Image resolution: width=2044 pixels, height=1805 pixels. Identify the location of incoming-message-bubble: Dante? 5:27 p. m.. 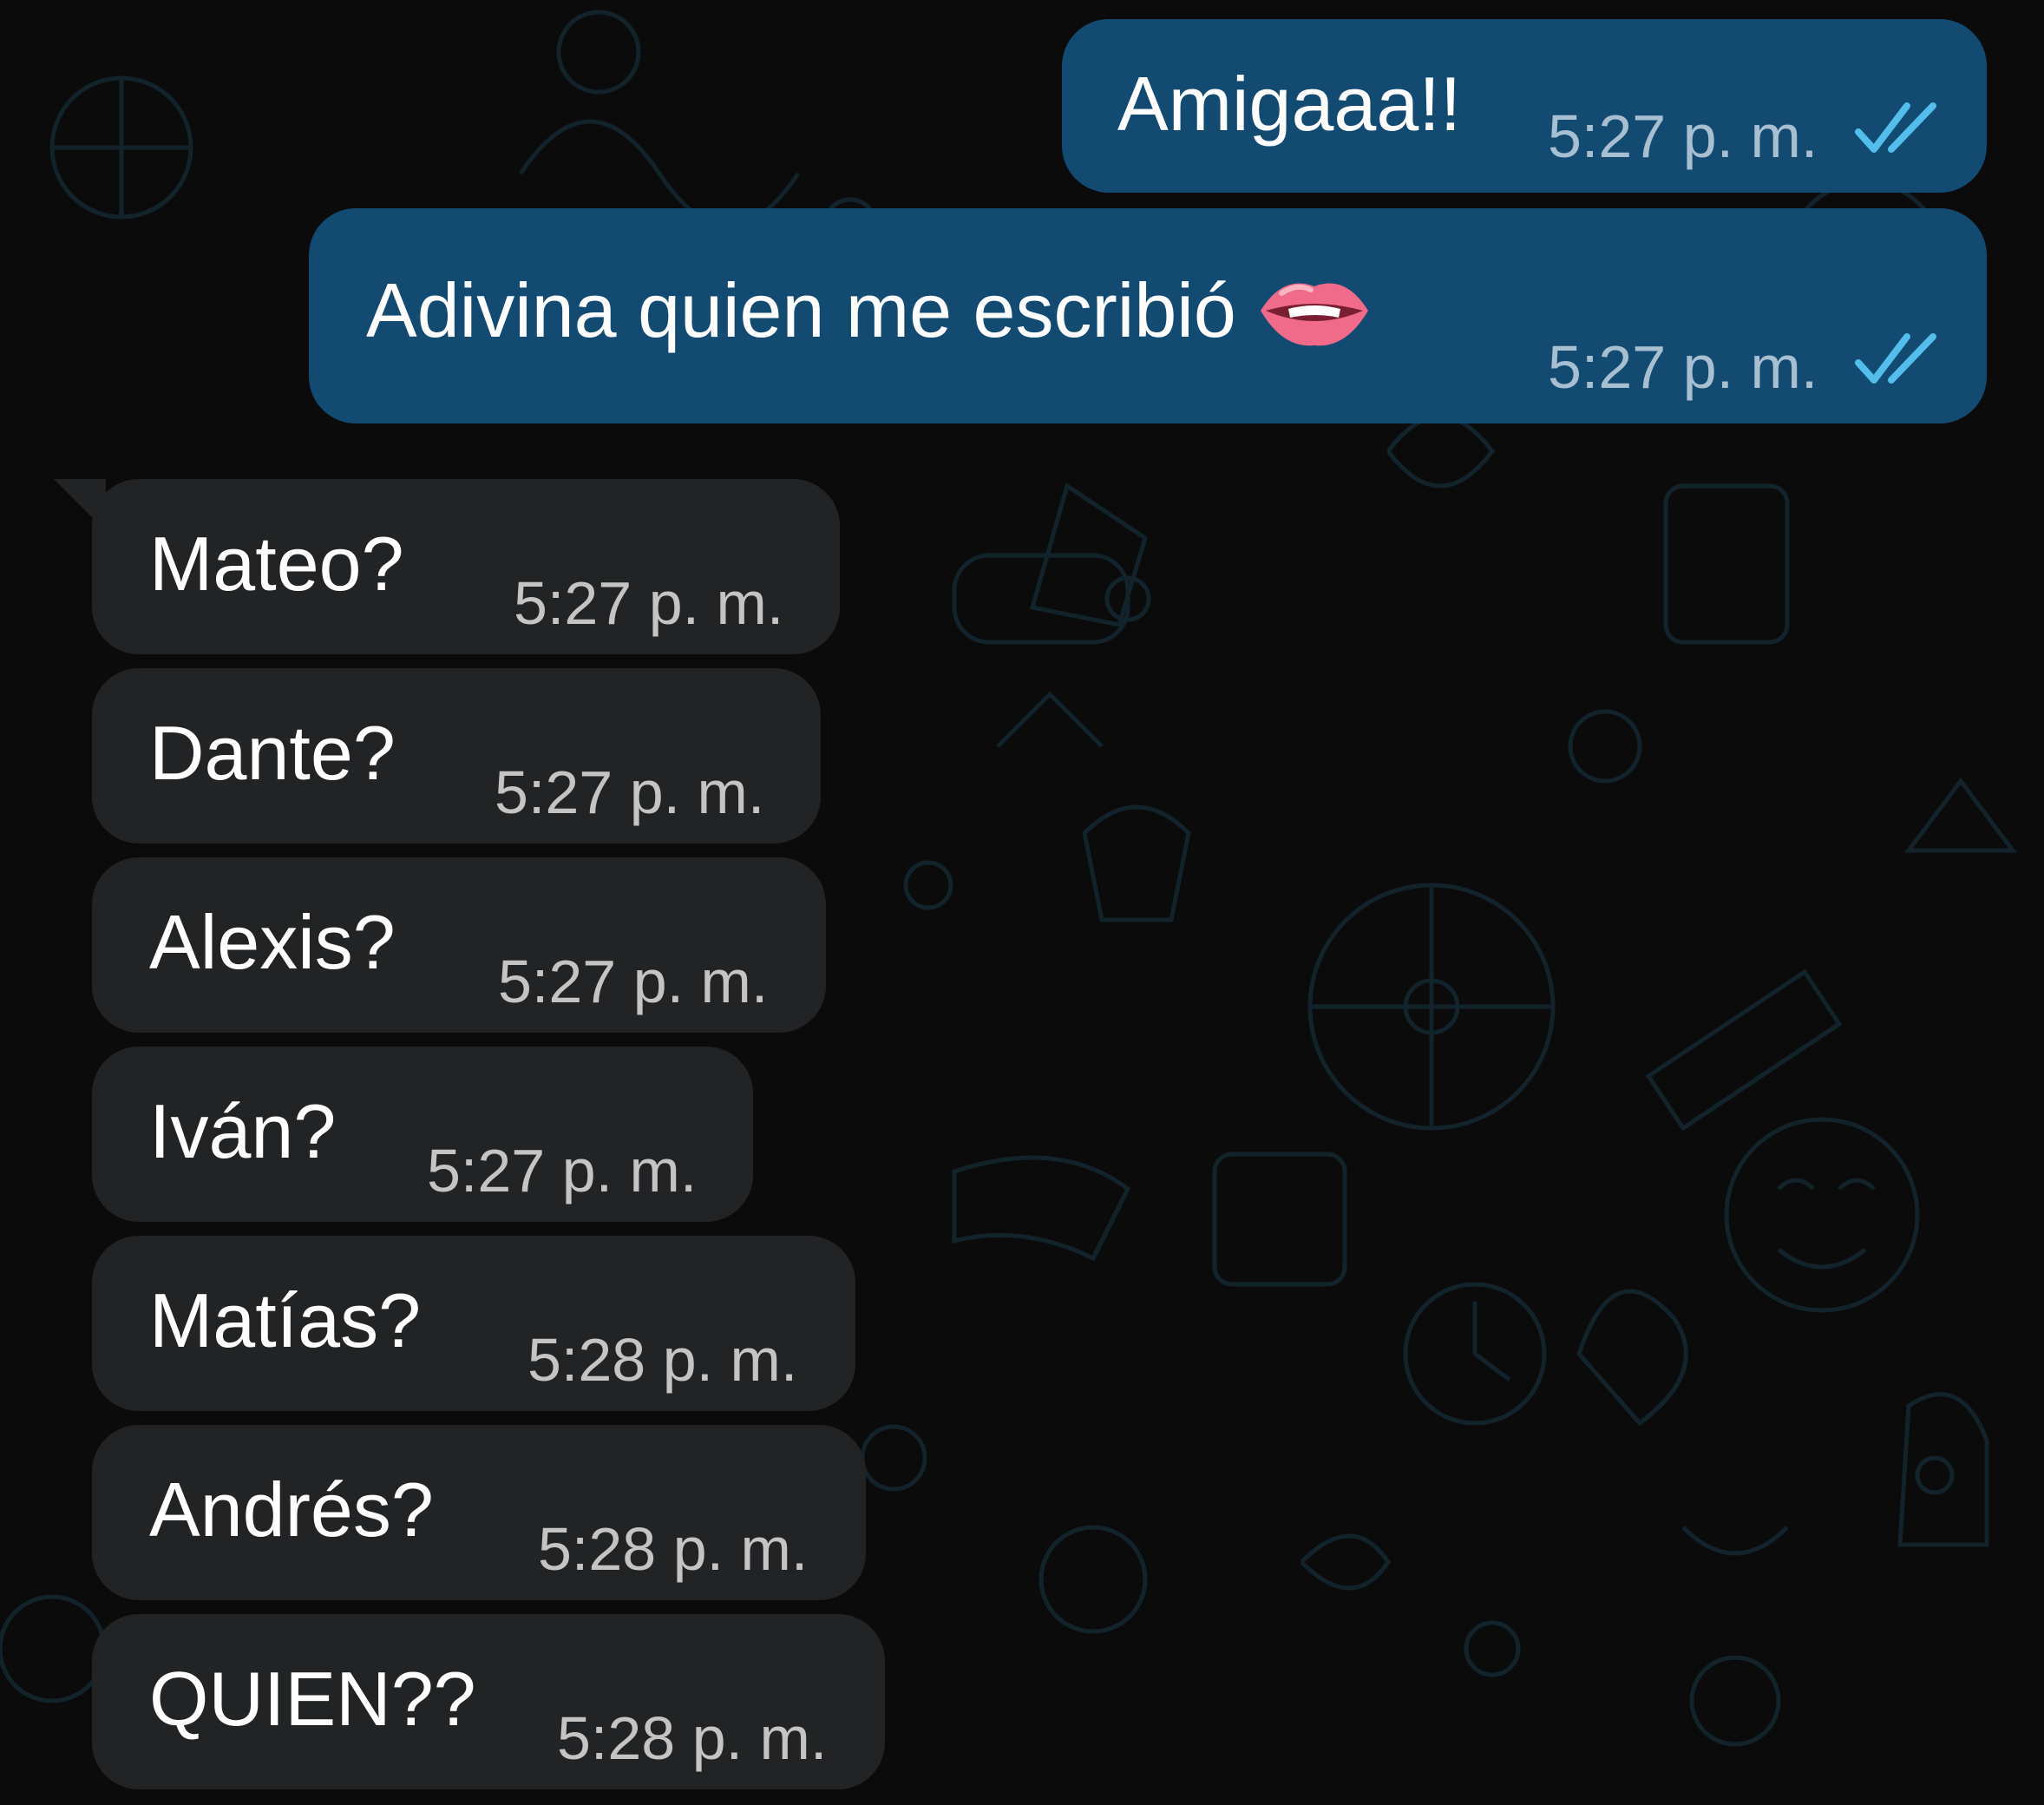
(457, 756).